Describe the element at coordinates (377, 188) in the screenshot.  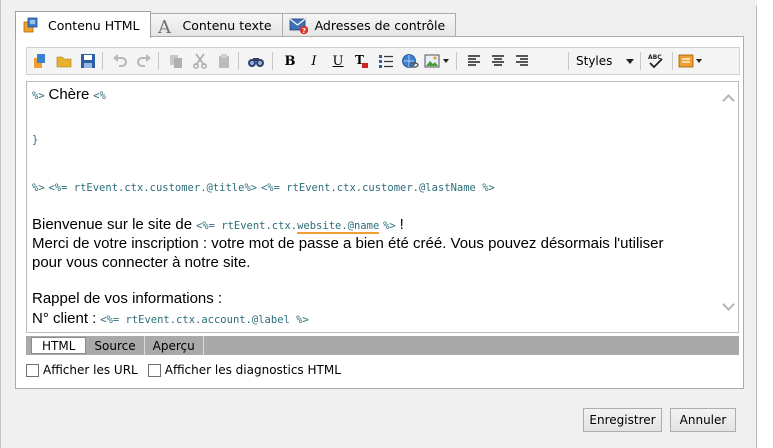
I see `code-tag: <%= rtEvent.ctx.customer.@lastName %>` at that location.